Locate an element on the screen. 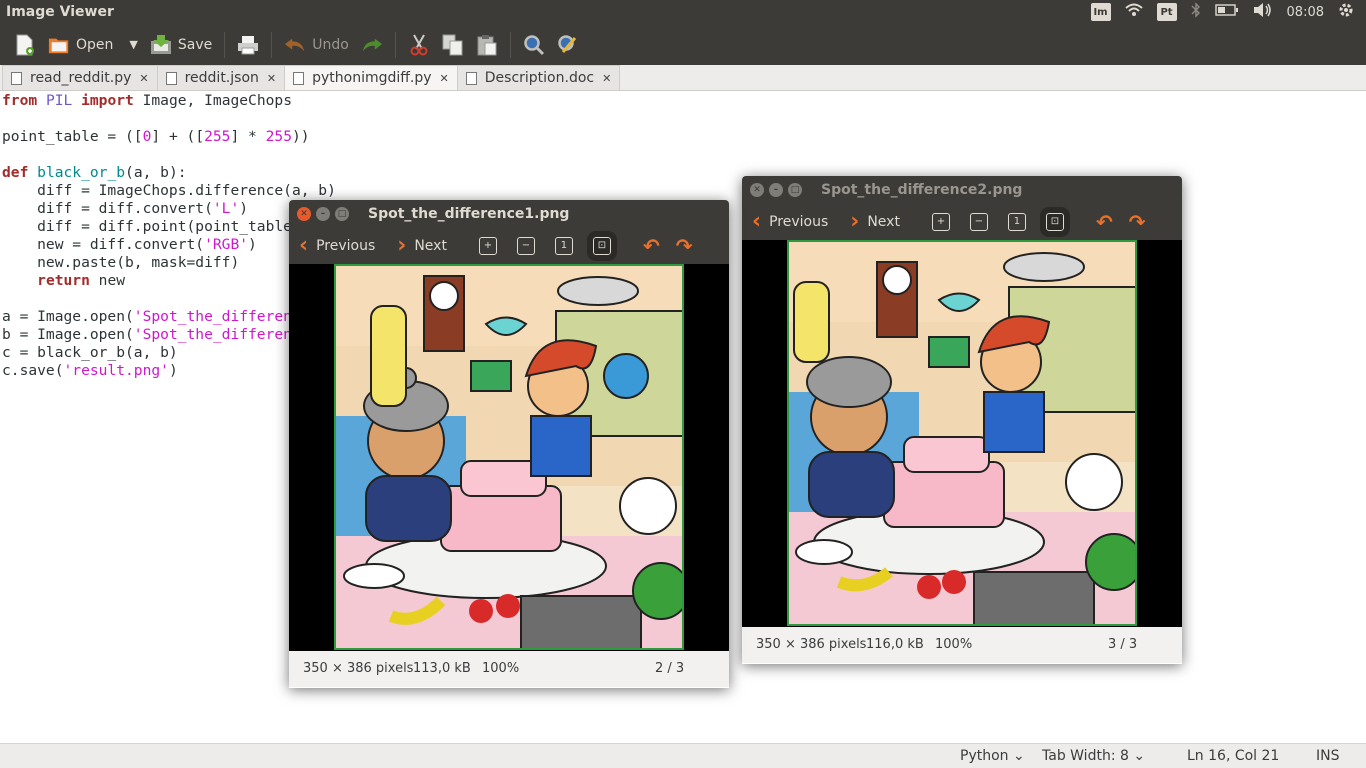  keyboard-layout-indicator: Pt is located at coordinates (1166, 12).